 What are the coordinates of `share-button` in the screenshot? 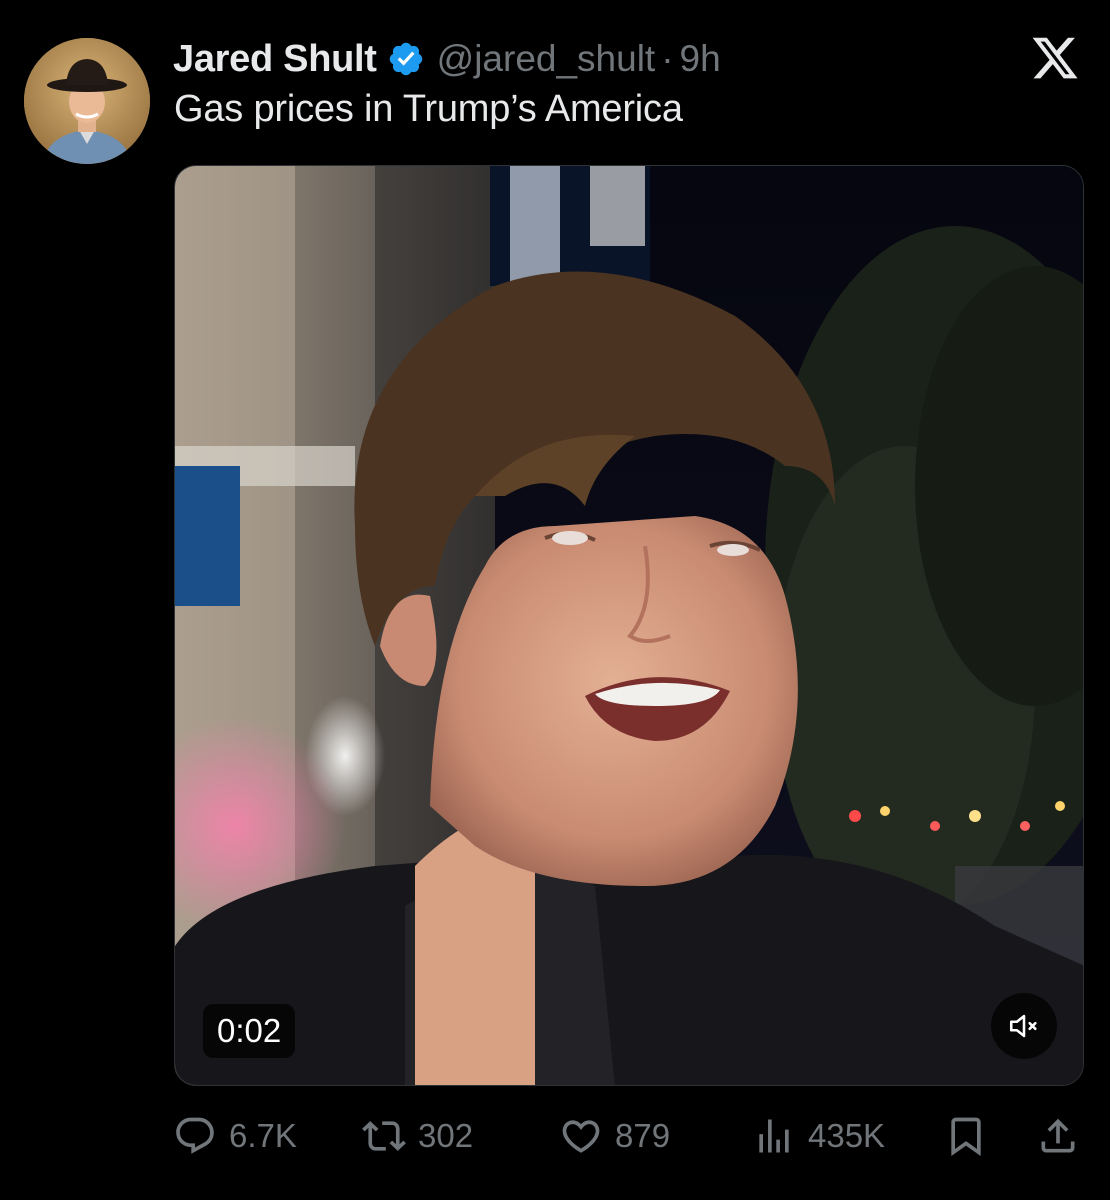 It's located at (1058, 1136).